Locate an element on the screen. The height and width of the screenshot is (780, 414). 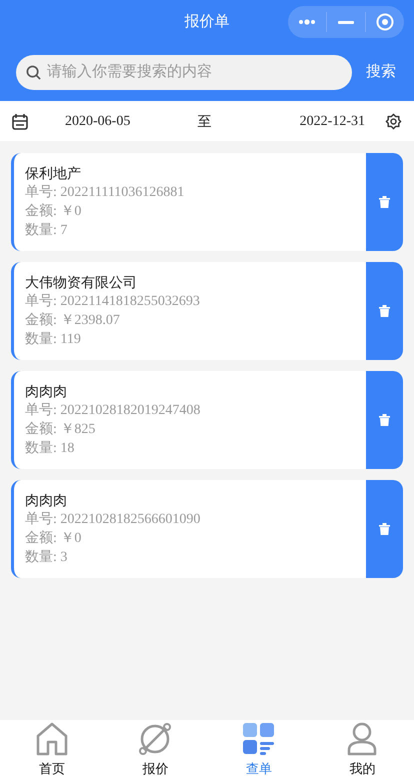
date-separator: 至 is located at coordinates (204, 121).